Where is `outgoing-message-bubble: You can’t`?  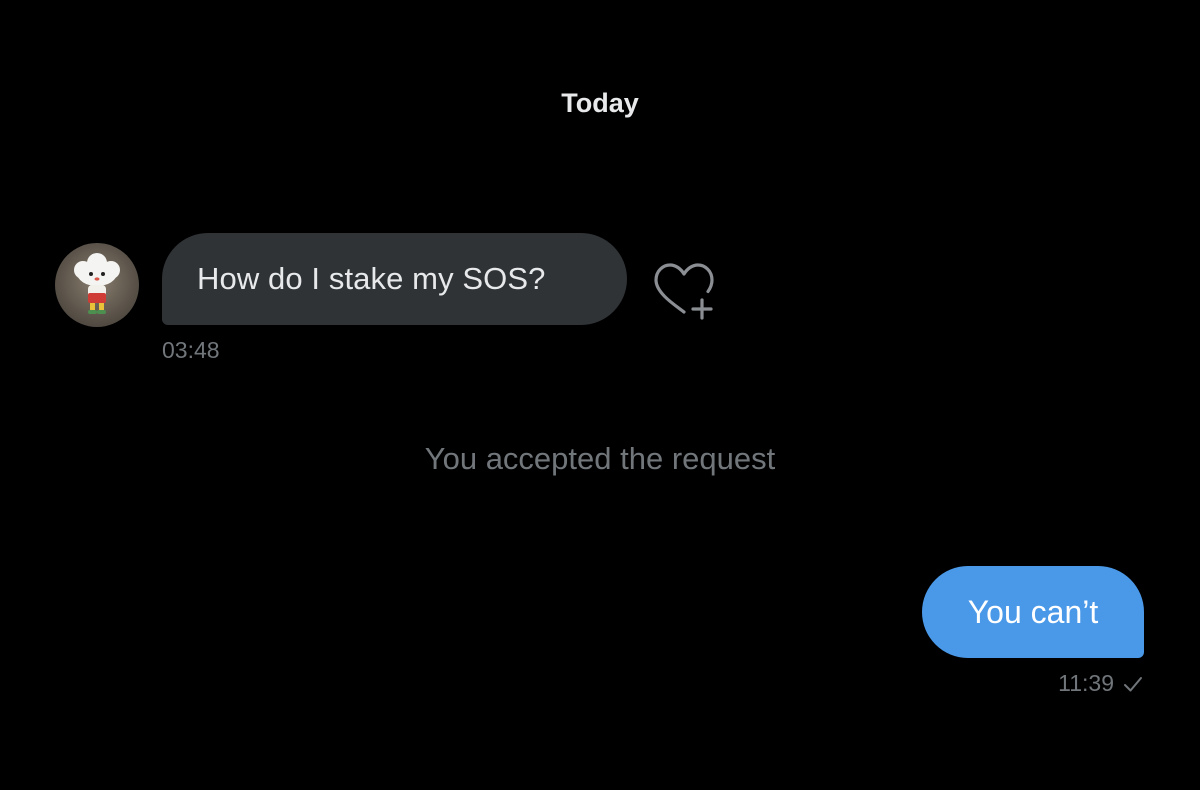 outgoing-message-bubble: You can’t is located at coordinates (1033, 612).